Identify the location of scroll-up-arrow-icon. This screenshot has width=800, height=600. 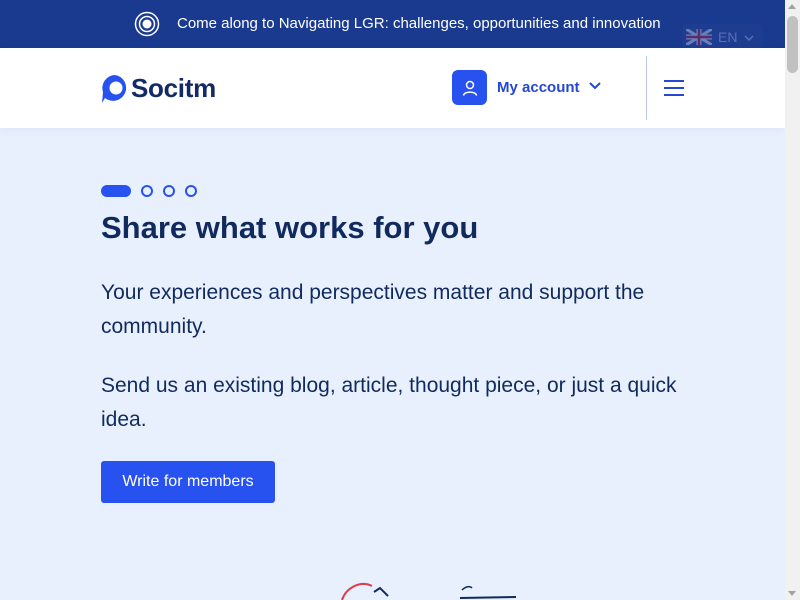
(792, 6).